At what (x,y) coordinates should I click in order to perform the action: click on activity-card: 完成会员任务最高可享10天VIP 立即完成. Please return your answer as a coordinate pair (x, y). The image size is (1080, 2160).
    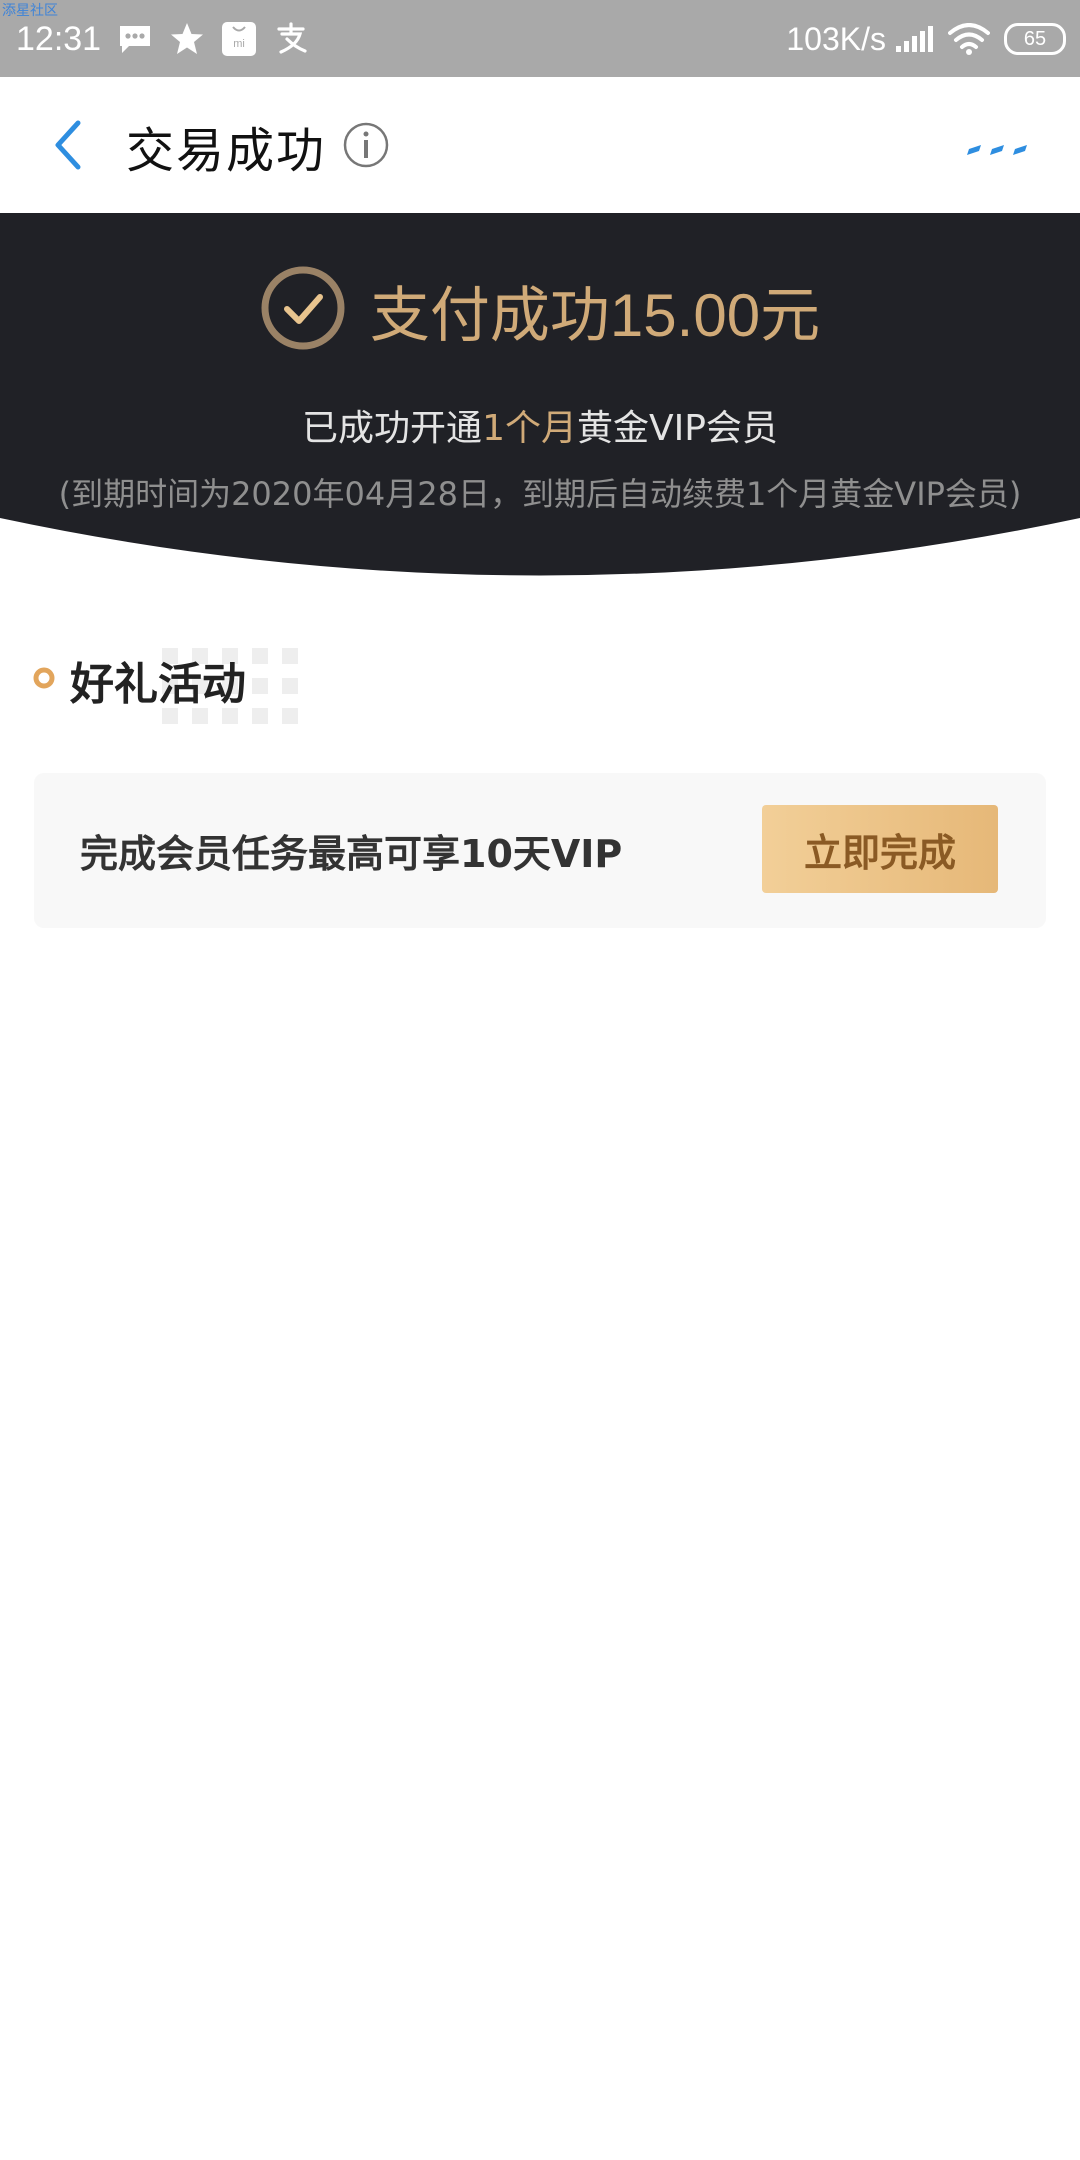
    Looking at the image, I should click on (540, 850).